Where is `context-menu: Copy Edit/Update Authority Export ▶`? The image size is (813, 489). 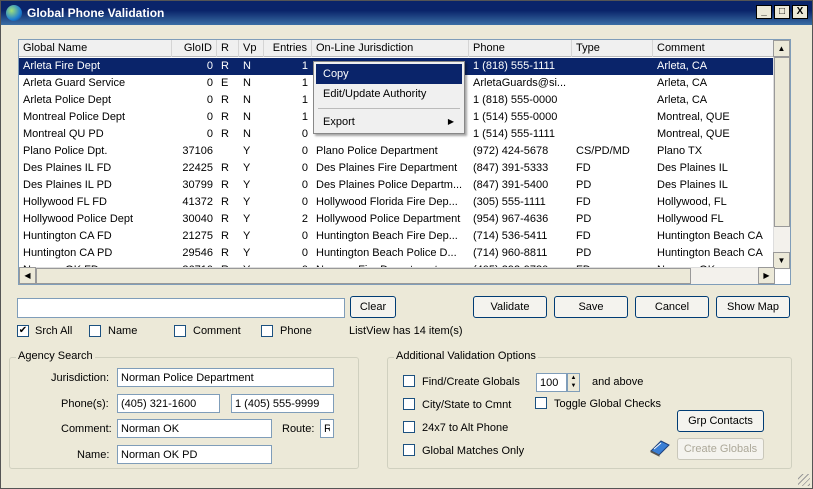
context-menu: Copy Edit/Update Authority Export ▶ is located at coordinates (389, 97).